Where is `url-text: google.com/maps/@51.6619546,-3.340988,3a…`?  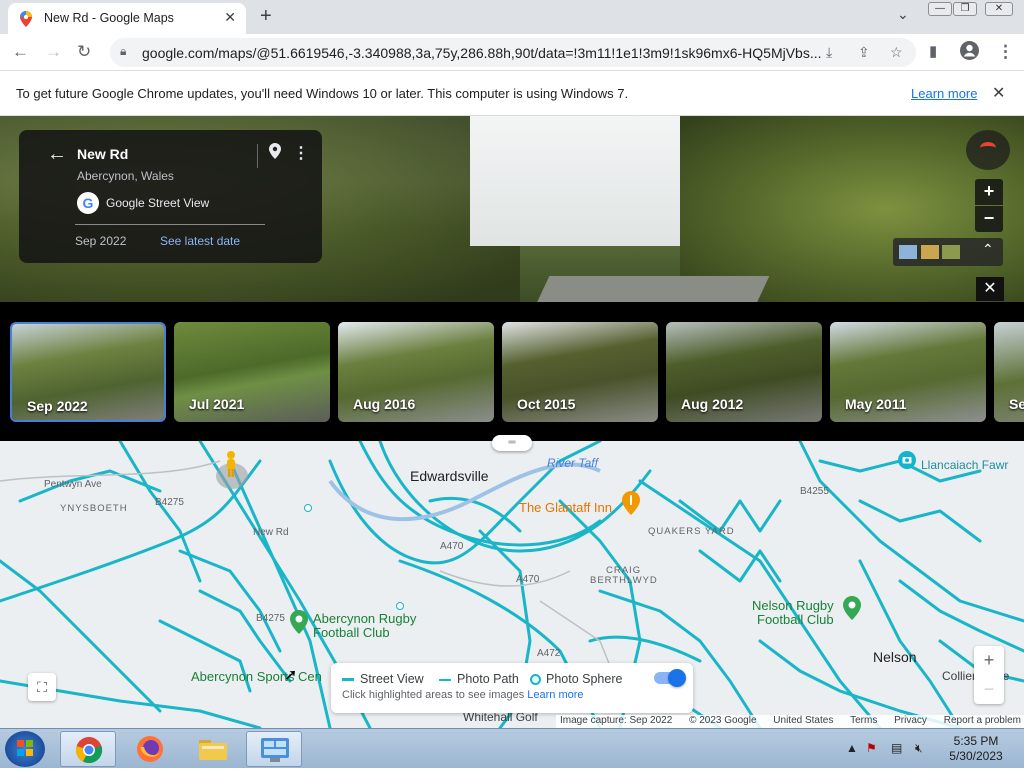 url-text: google.com/maps/@51.6619546,-3.340988,3a… is located at coordinates (482, 53).